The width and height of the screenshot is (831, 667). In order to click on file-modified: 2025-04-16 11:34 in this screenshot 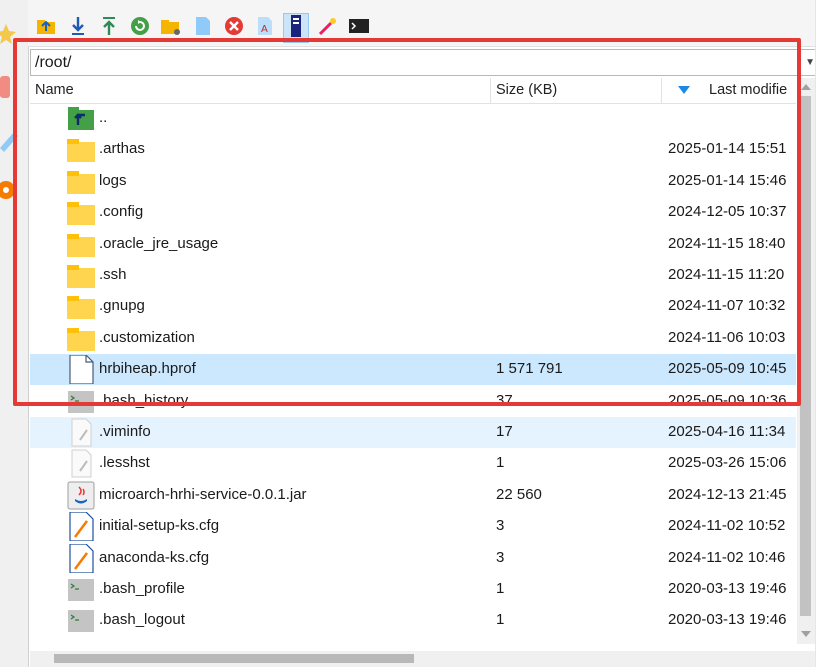, I will do `click(727, 431)`.